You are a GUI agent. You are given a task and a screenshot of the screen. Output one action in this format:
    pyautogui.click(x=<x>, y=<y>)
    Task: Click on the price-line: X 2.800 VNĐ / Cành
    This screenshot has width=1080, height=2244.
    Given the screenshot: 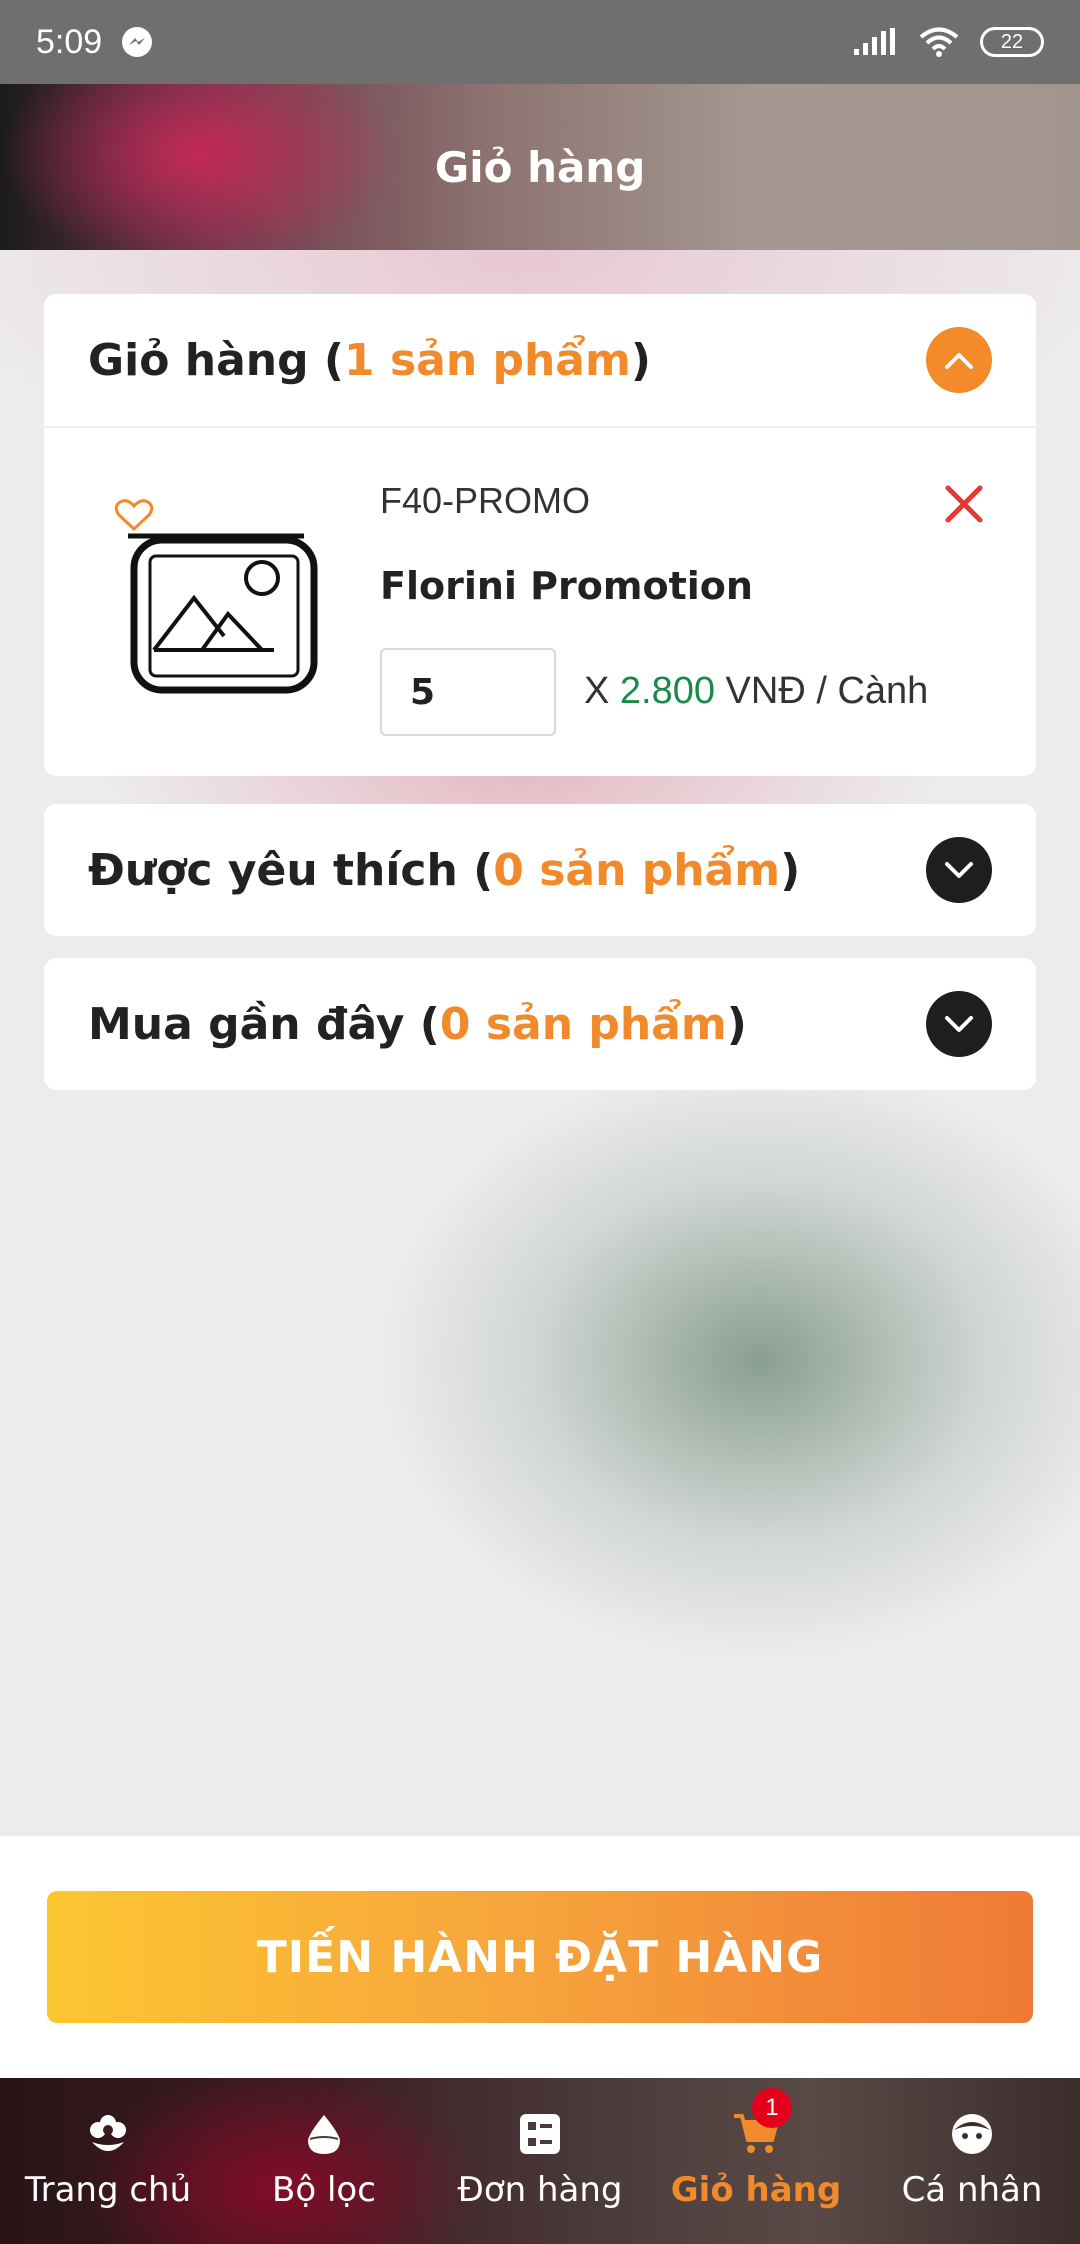 What is the action you would take?
    pyautogui.click(x=756, y=691)
    